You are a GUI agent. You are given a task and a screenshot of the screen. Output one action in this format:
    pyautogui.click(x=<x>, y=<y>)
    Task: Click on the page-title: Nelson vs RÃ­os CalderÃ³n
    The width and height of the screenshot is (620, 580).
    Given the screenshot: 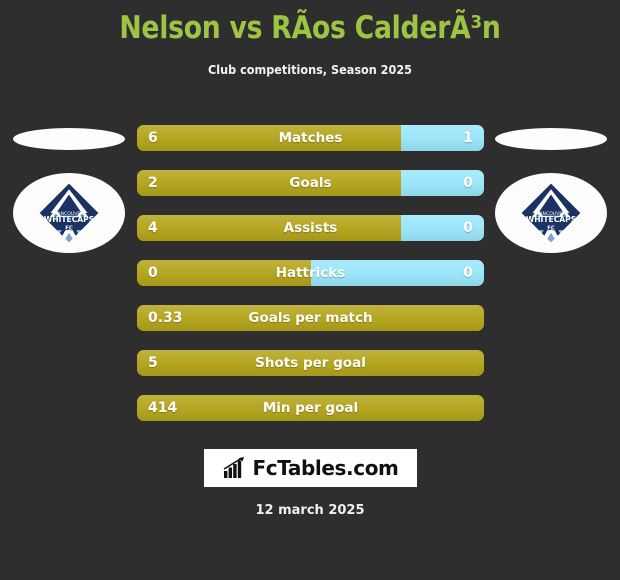 What is the action you would take?
    pyautogui.click(x=310, y=28)
    